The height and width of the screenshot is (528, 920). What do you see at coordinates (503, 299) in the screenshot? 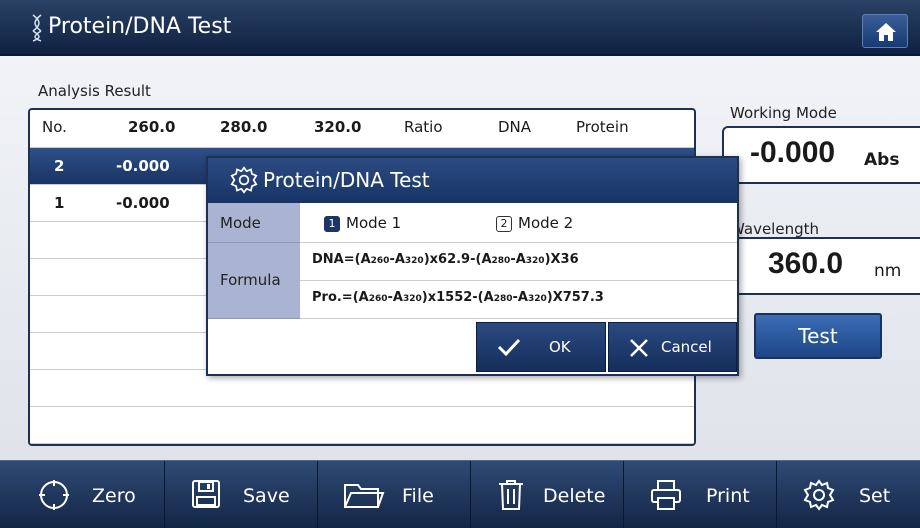
I see `pro-formula-sub: 280` at bounding box center [503, 299].